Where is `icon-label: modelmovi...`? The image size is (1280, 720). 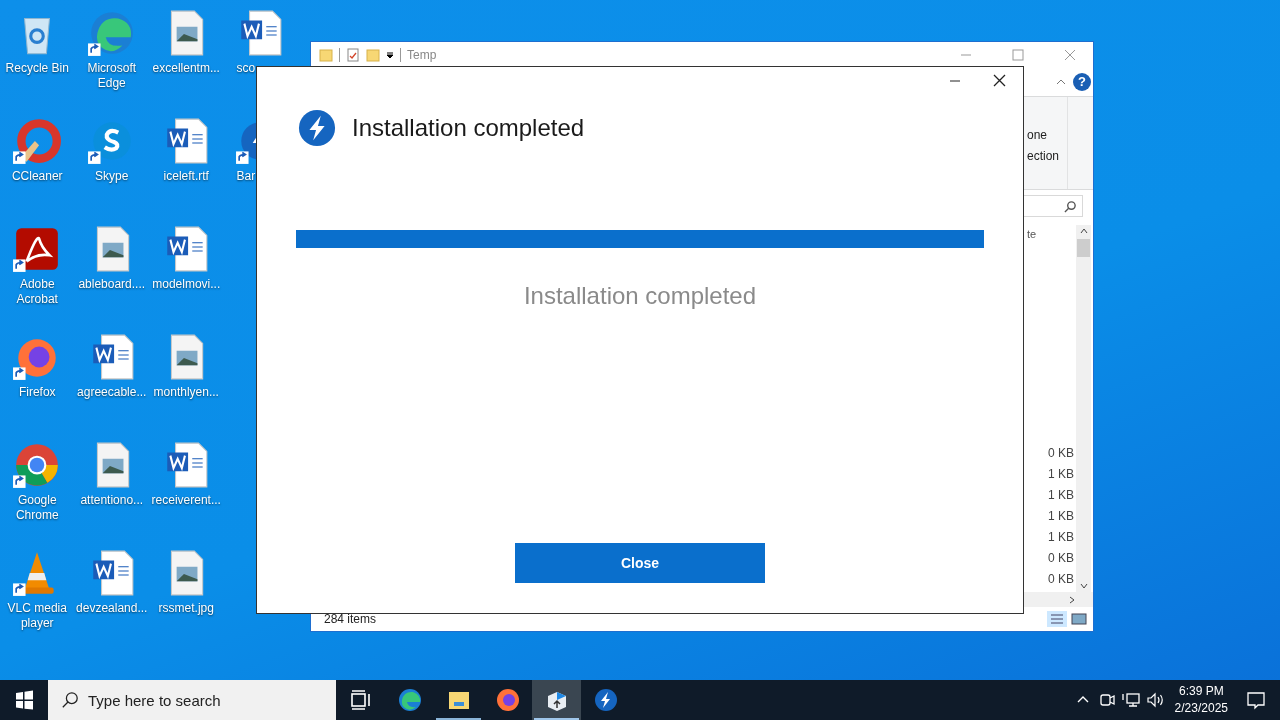
icon-label: modelmovi... is located at coordinates (186, 284).